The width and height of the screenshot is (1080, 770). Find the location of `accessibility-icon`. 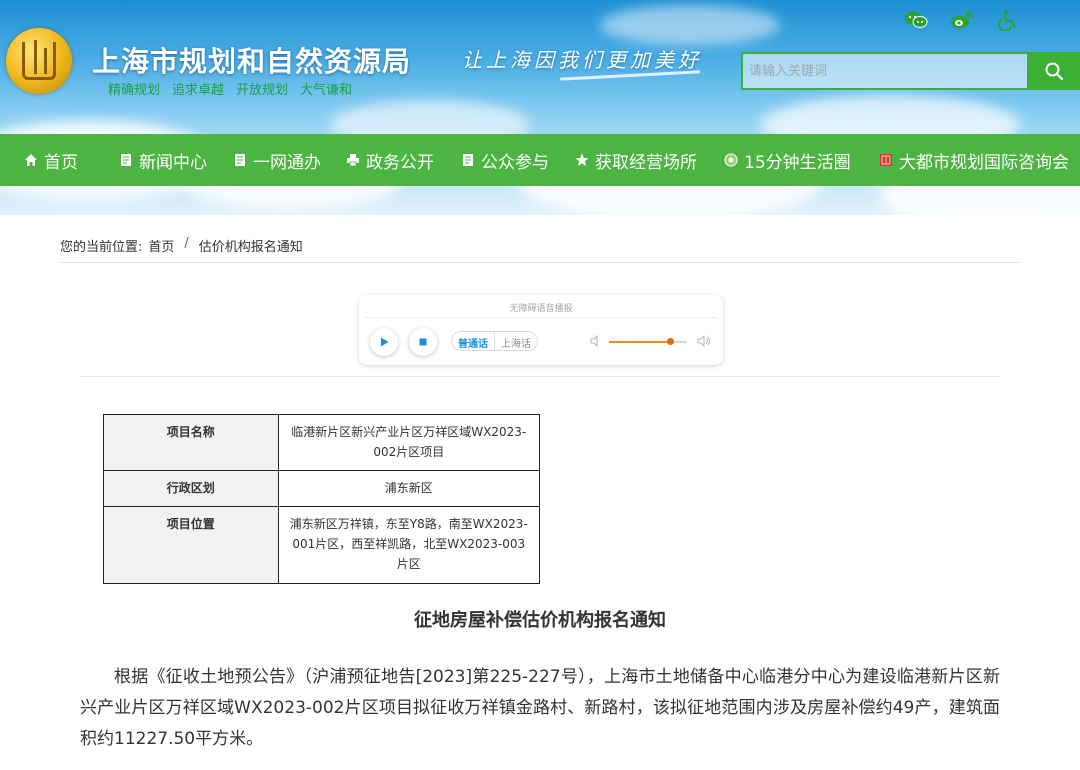

accessibility-icon is located at coordinates (1008, 20).